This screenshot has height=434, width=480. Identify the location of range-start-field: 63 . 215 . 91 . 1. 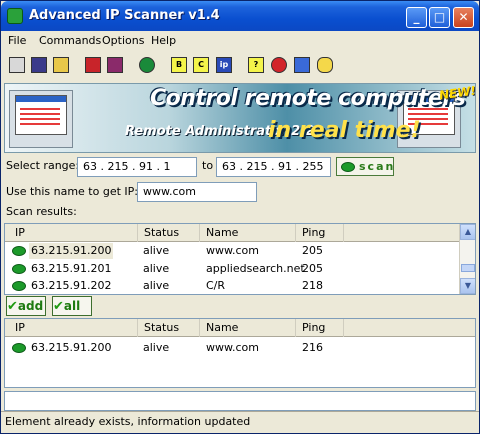
(137, 167).